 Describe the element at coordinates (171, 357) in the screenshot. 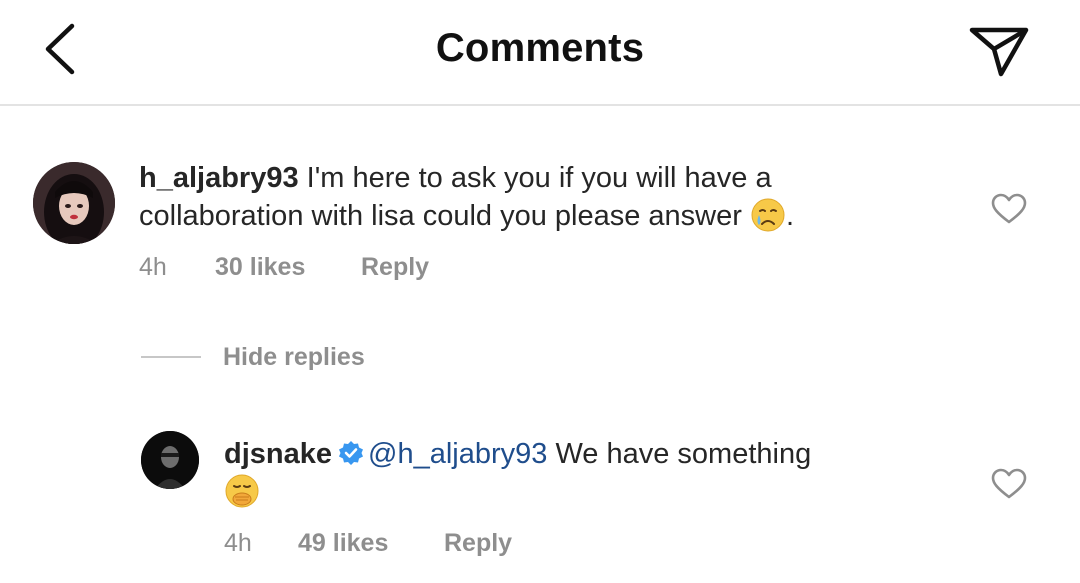

I see `hide-replies-divider` at that location.